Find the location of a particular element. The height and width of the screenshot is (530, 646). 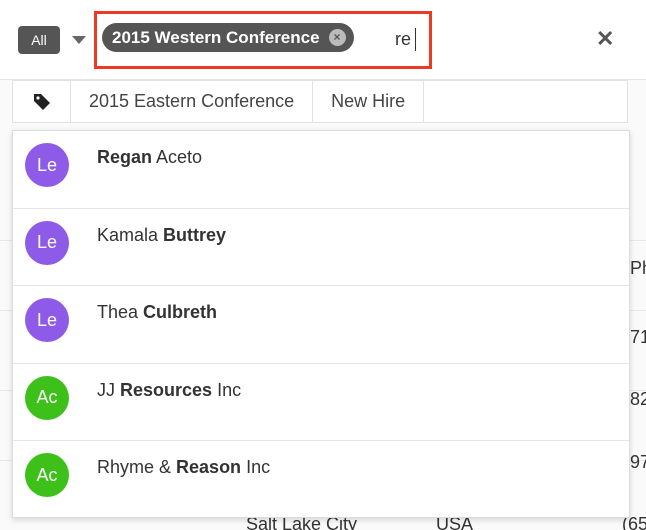

selected-tag-label: 2015 Western Conference is located at coordinates (216, 37).